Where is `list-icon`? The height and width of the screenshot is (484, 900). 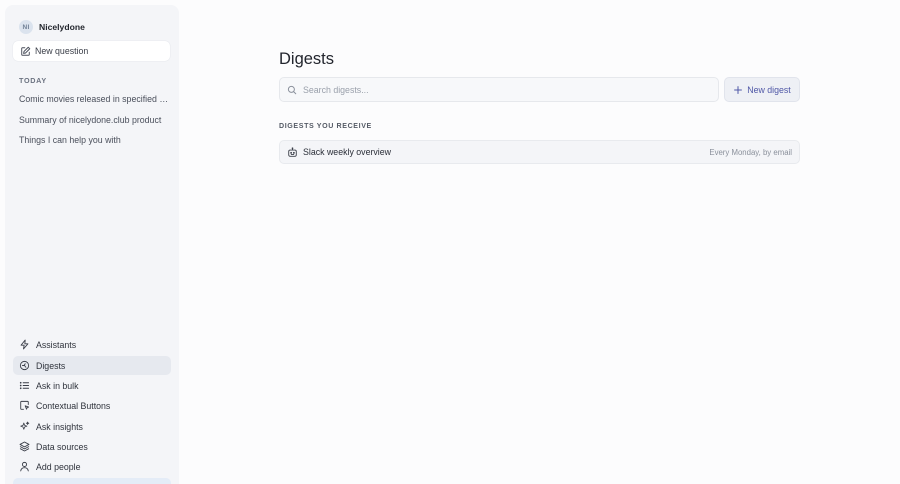
list-icon is located at coordinates (24, 385).